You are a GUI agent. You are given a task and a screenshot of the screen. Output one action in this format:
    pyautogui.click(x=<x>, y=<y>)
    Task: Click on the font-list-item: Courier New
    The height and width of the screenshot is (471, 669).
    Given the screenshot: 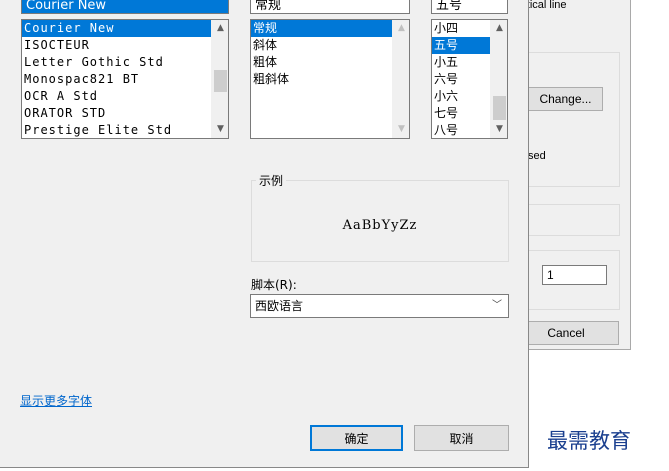 What is the action you would take?
    pyautogui.click(x=125, y=28)
    